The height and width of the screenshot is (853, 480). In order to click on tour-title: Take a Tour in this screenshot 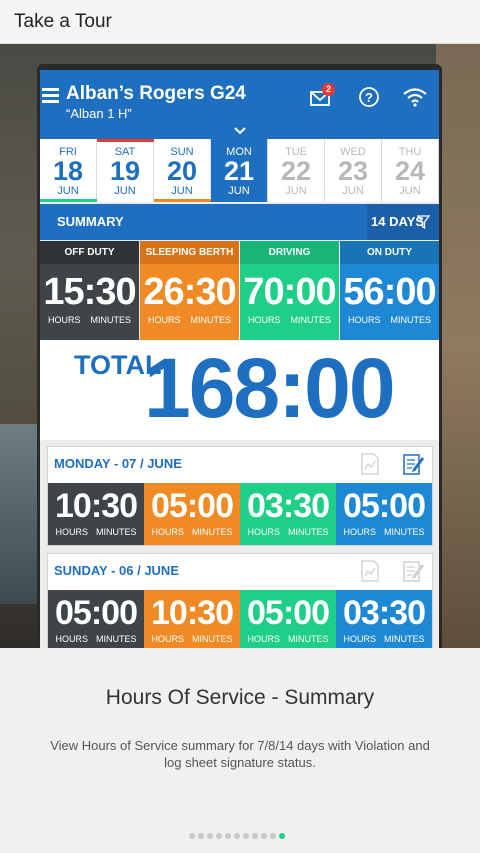, I will do `click(63, 21)`.